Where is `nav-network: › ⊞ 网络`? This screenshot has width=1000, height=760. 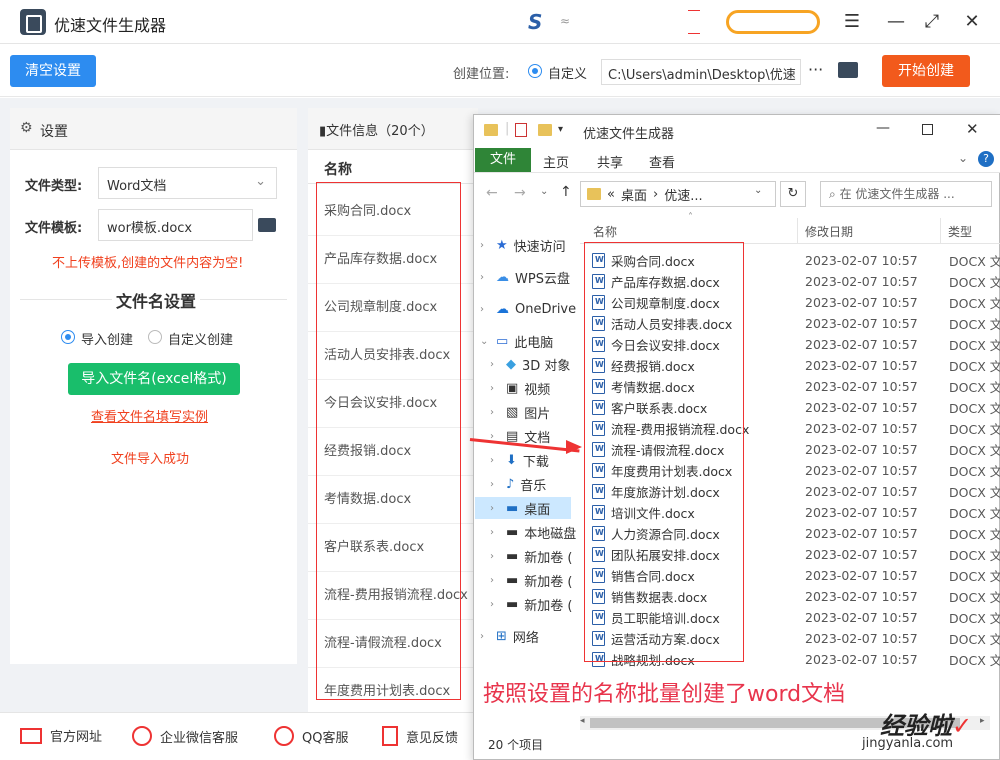
nav-network: › ⊞ 网络 is located at coordinates (509, 636).